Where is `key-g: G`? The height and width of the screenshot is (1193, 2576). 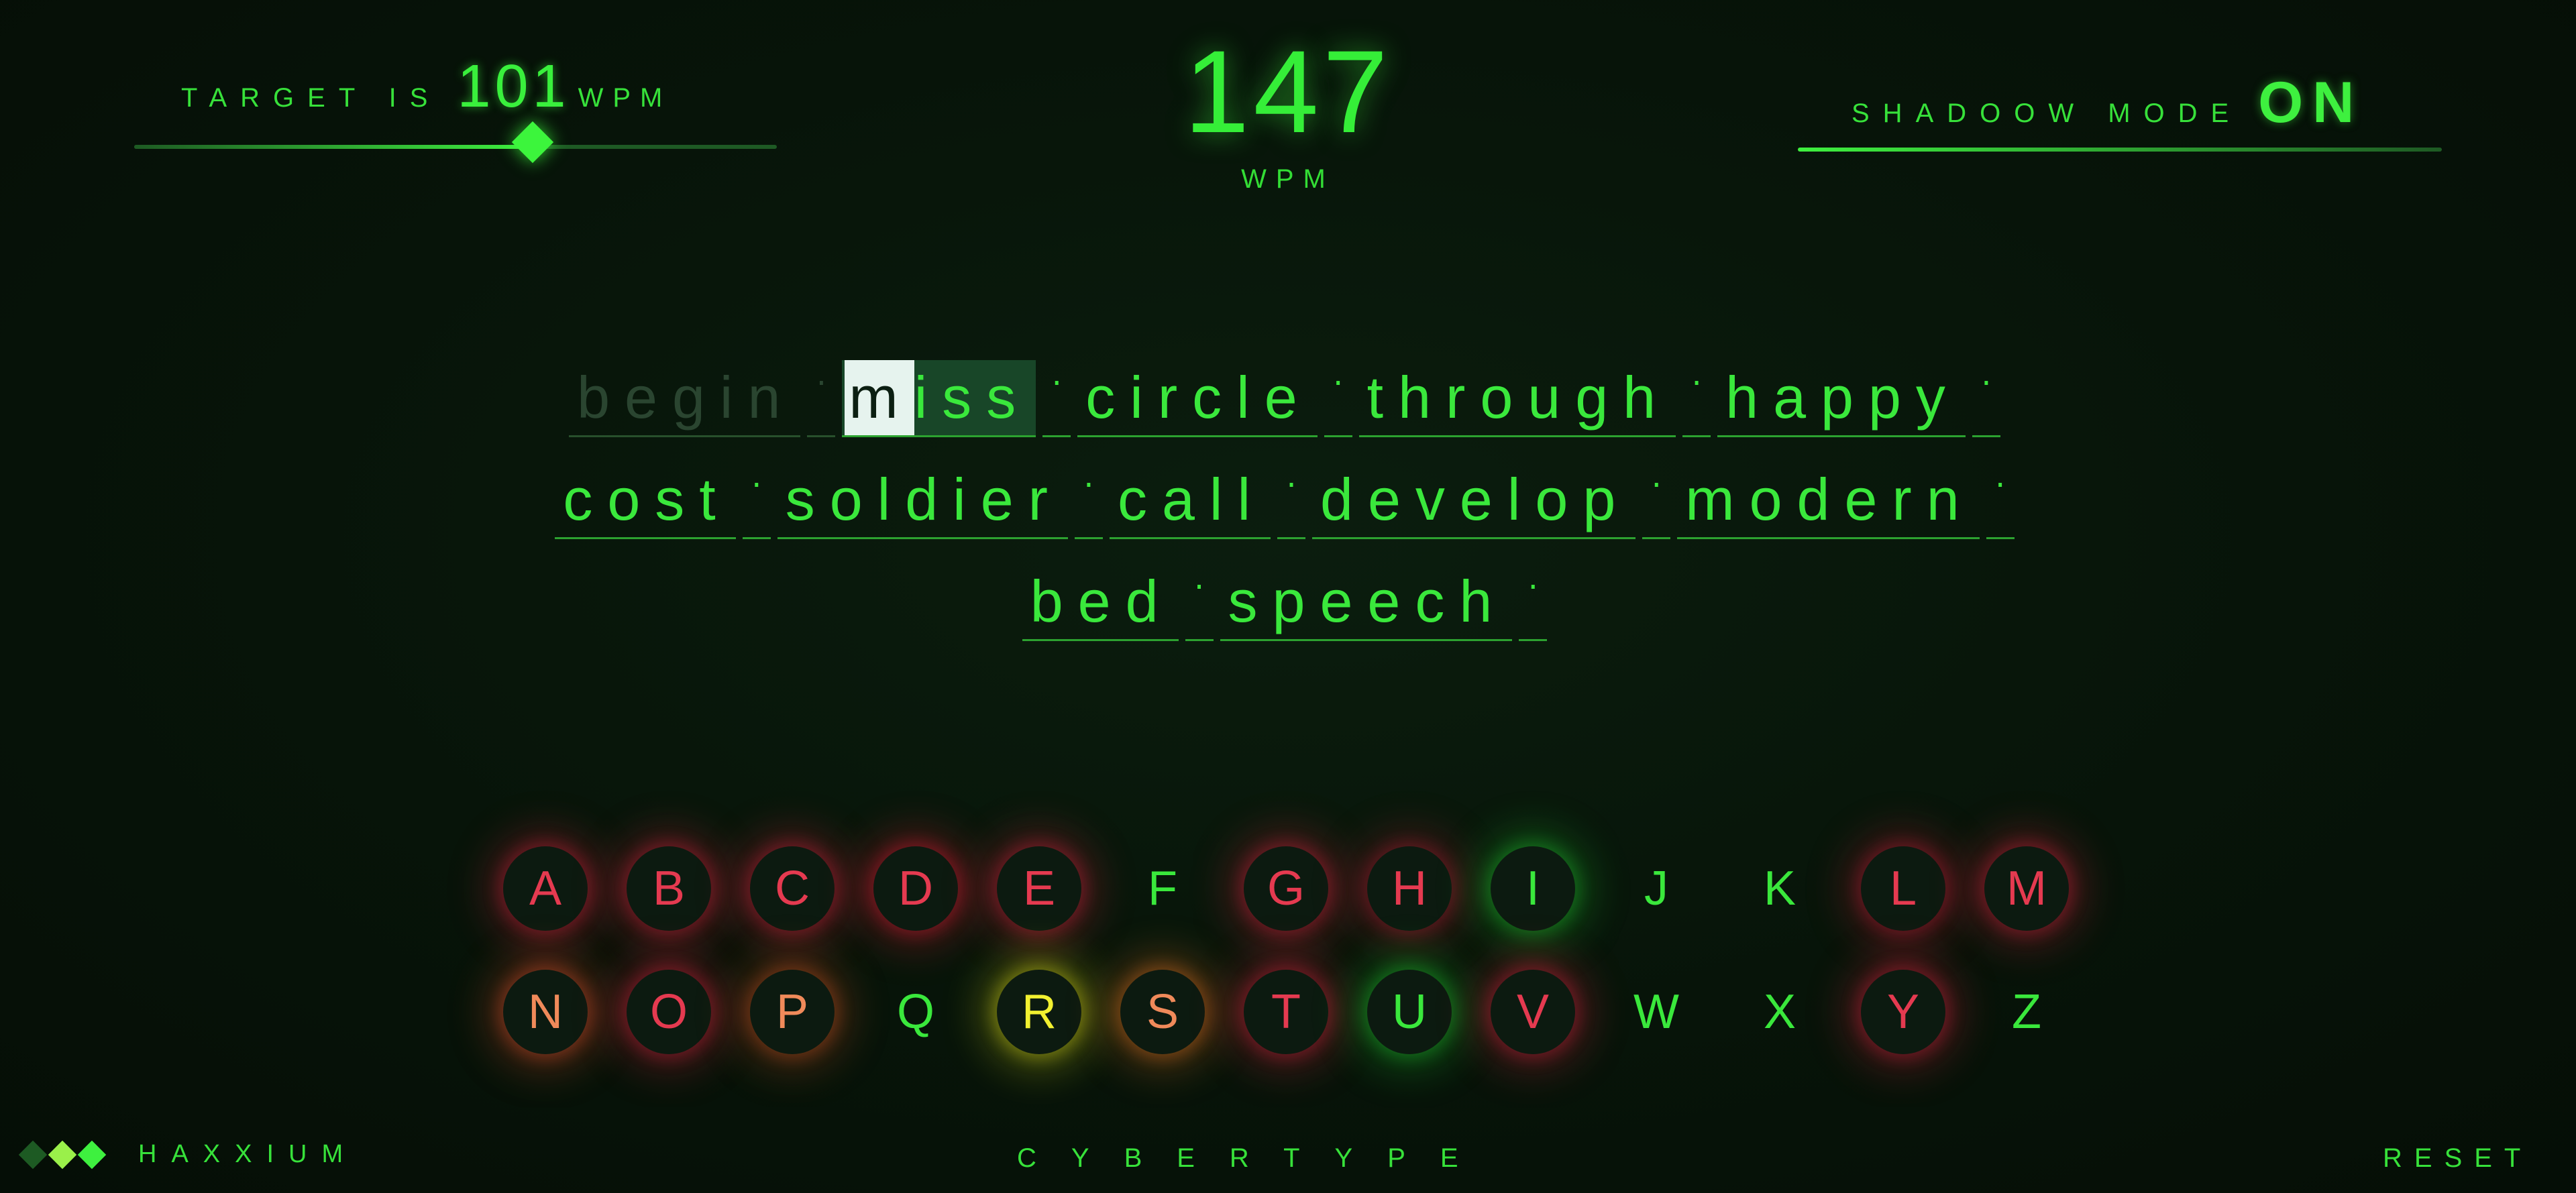
key-g: G is located at coordinates (1286, 888).